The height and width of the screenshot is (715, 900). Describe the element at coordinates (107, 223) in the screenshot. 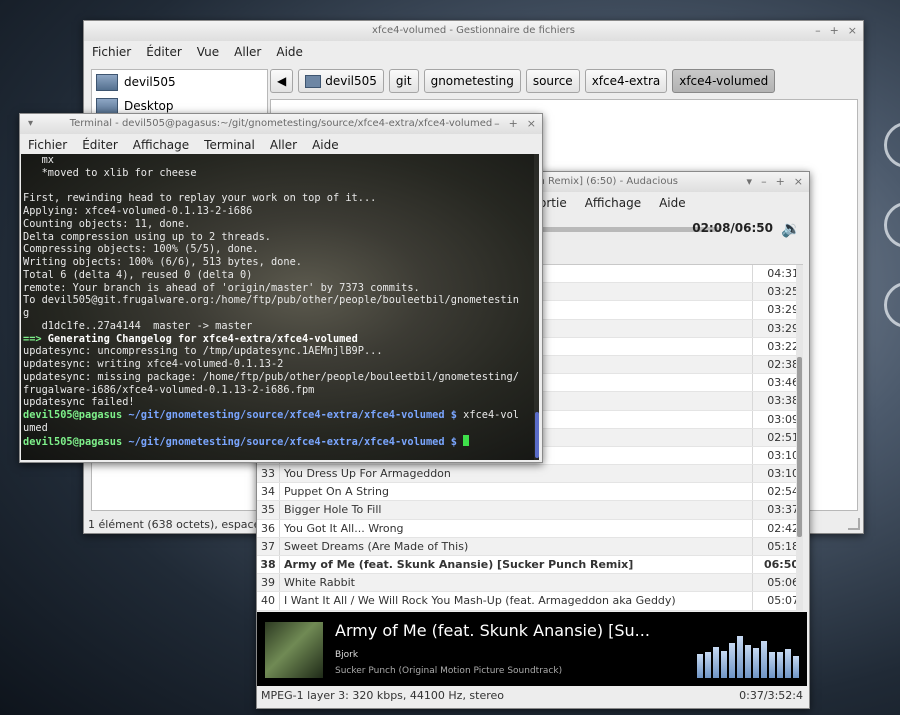

I see `terminal-line: Counting objects: 11, done.` at that location.